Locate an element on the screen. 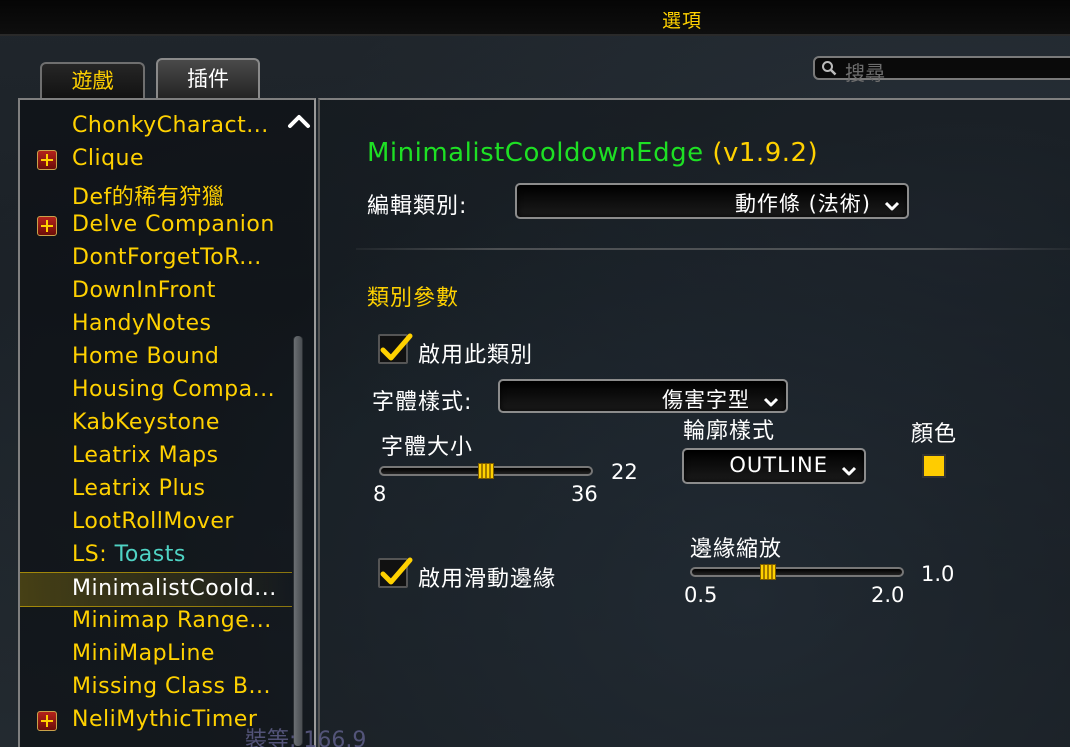 The width and height of the screenshot is (1070, 747). outline-style-dropdown: OUTLINE is located at coordinates (774, 466).